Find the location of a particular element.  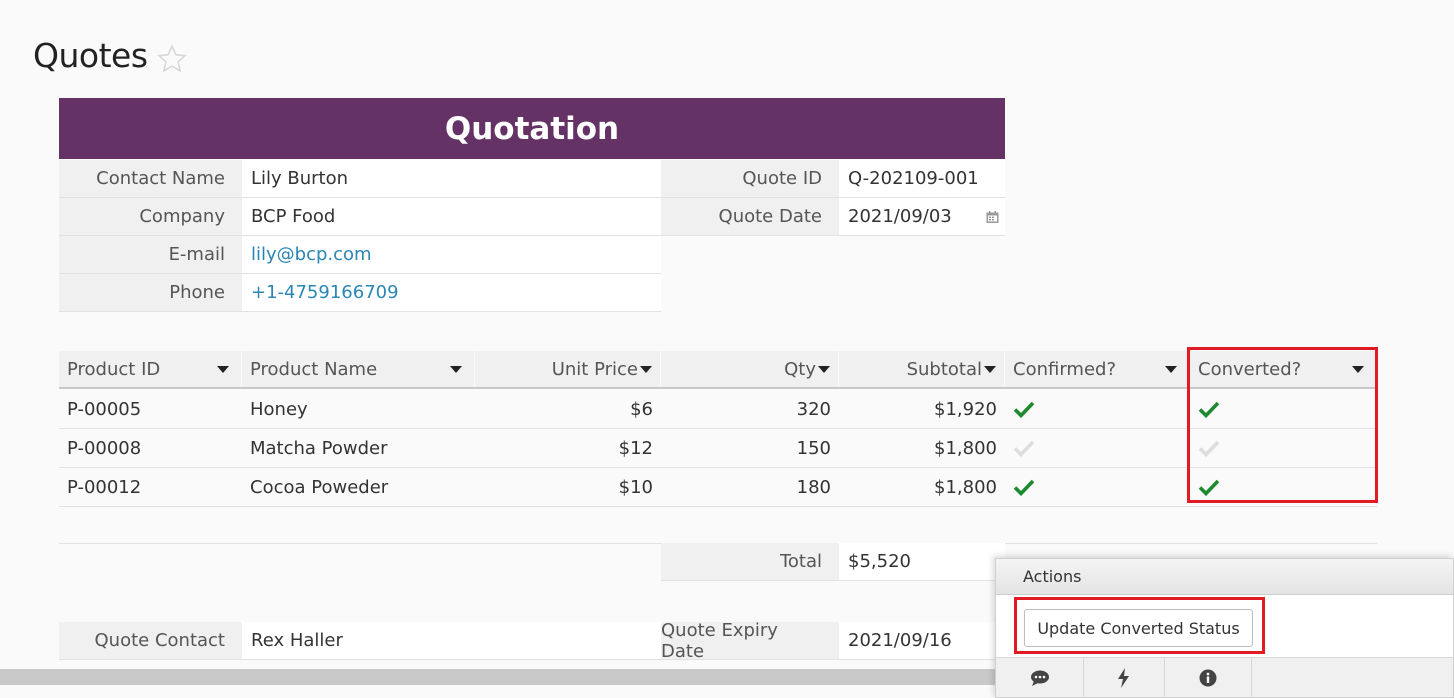

quote-contact-field: Quote Contact Rex Haller is located at coordinates (360, 641).